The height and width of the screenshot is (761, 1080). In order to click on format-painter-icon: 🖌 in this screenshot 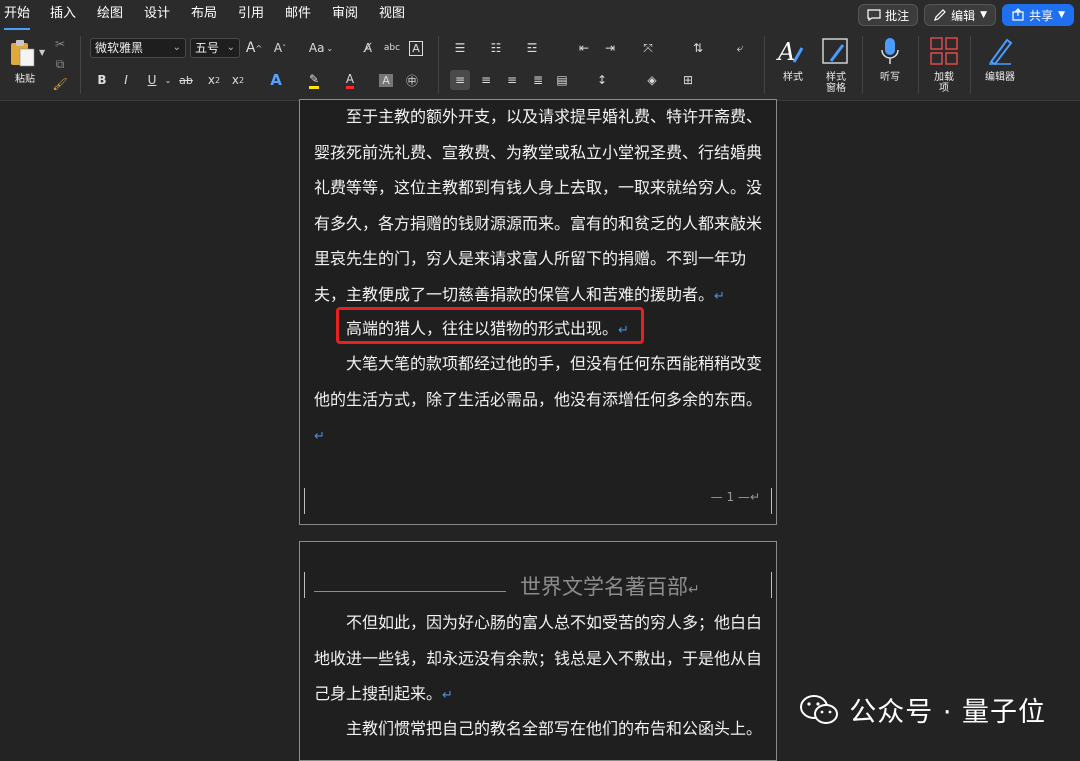, I will do `click(60, 84)`.